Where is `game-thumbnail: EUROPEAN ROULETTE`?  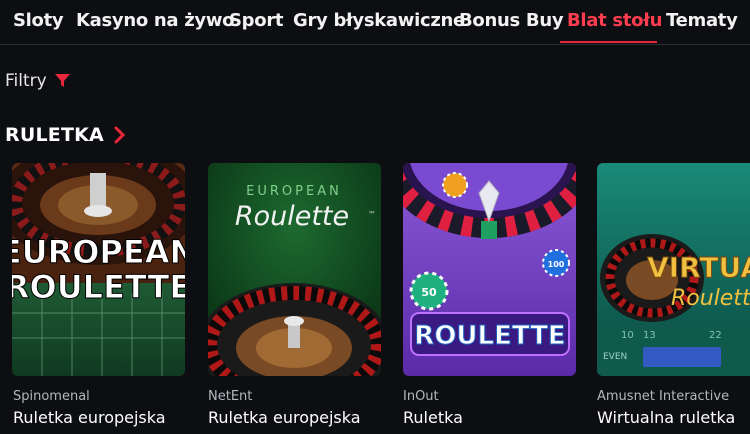 game-thumbnail: EUROPEAN ROULETTE is located at coordinates (98, 269).